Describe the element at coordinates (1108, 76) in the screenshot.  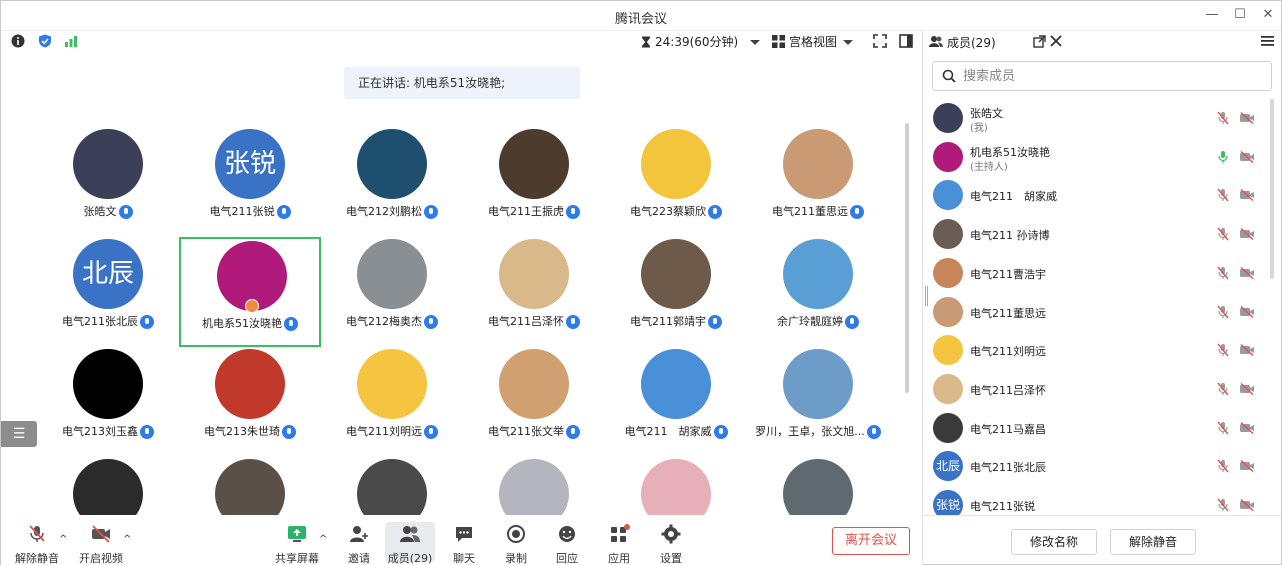
I see `member-search-input` at that location.